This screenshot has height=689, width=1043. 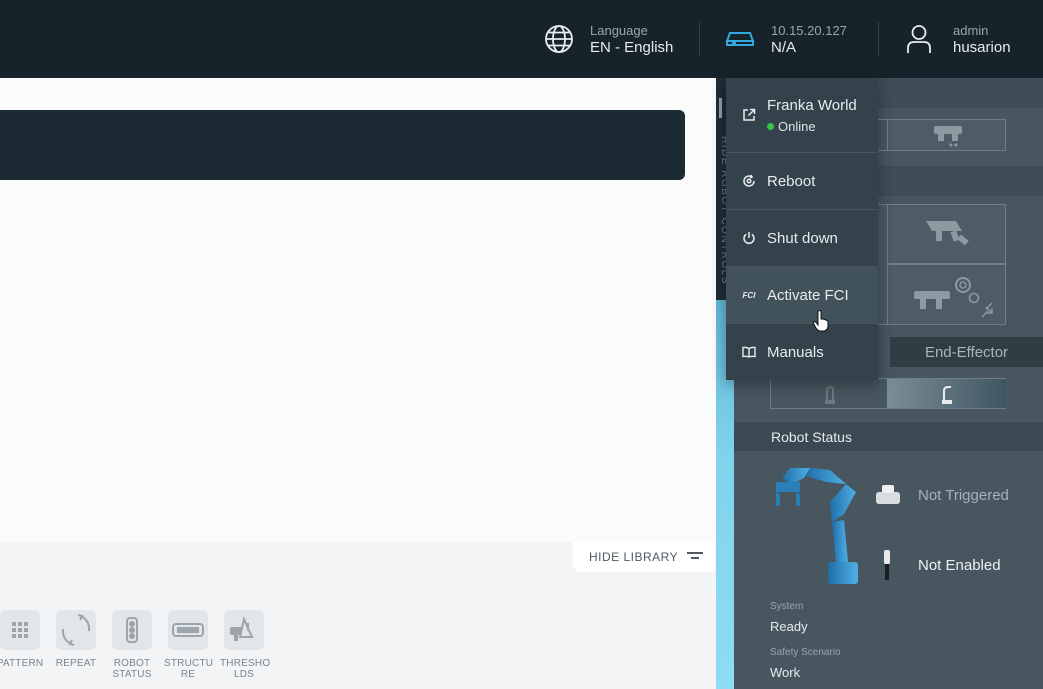 I want to click on language-label: Language, so click(x=619, y=30).